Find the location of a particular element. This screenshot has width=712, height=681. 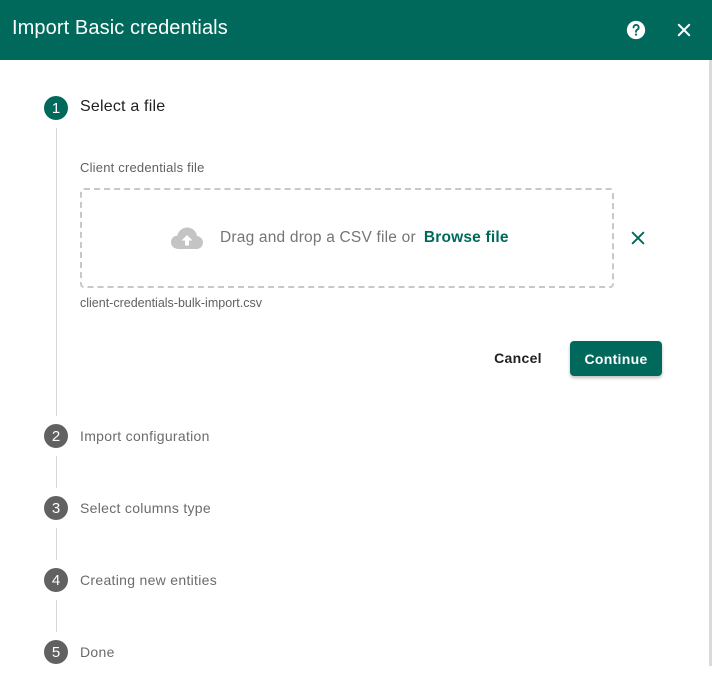

cancel-button: Cancel is located at coordinates (518, 358).